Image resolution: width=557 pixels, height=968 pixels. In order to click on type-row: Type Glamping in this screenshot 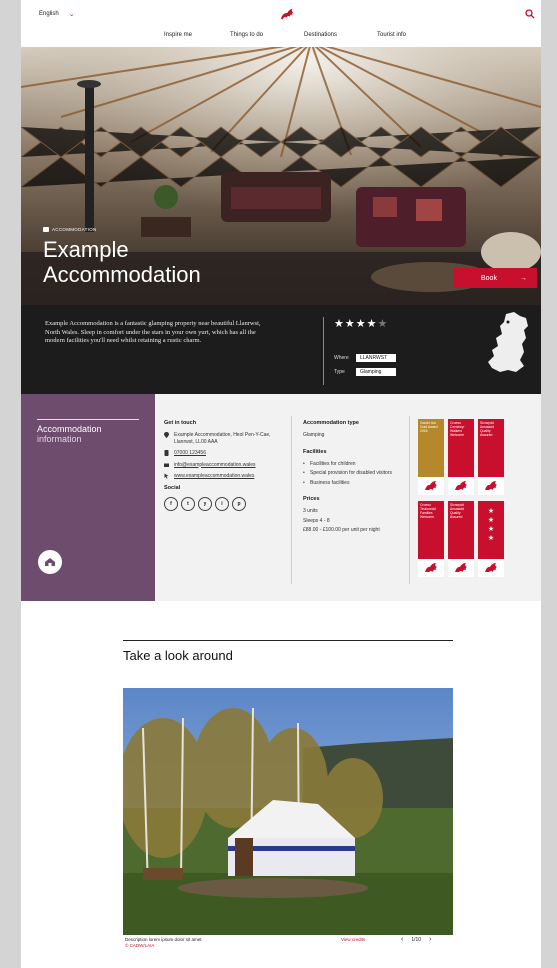, I will do `click(365, 372)`.